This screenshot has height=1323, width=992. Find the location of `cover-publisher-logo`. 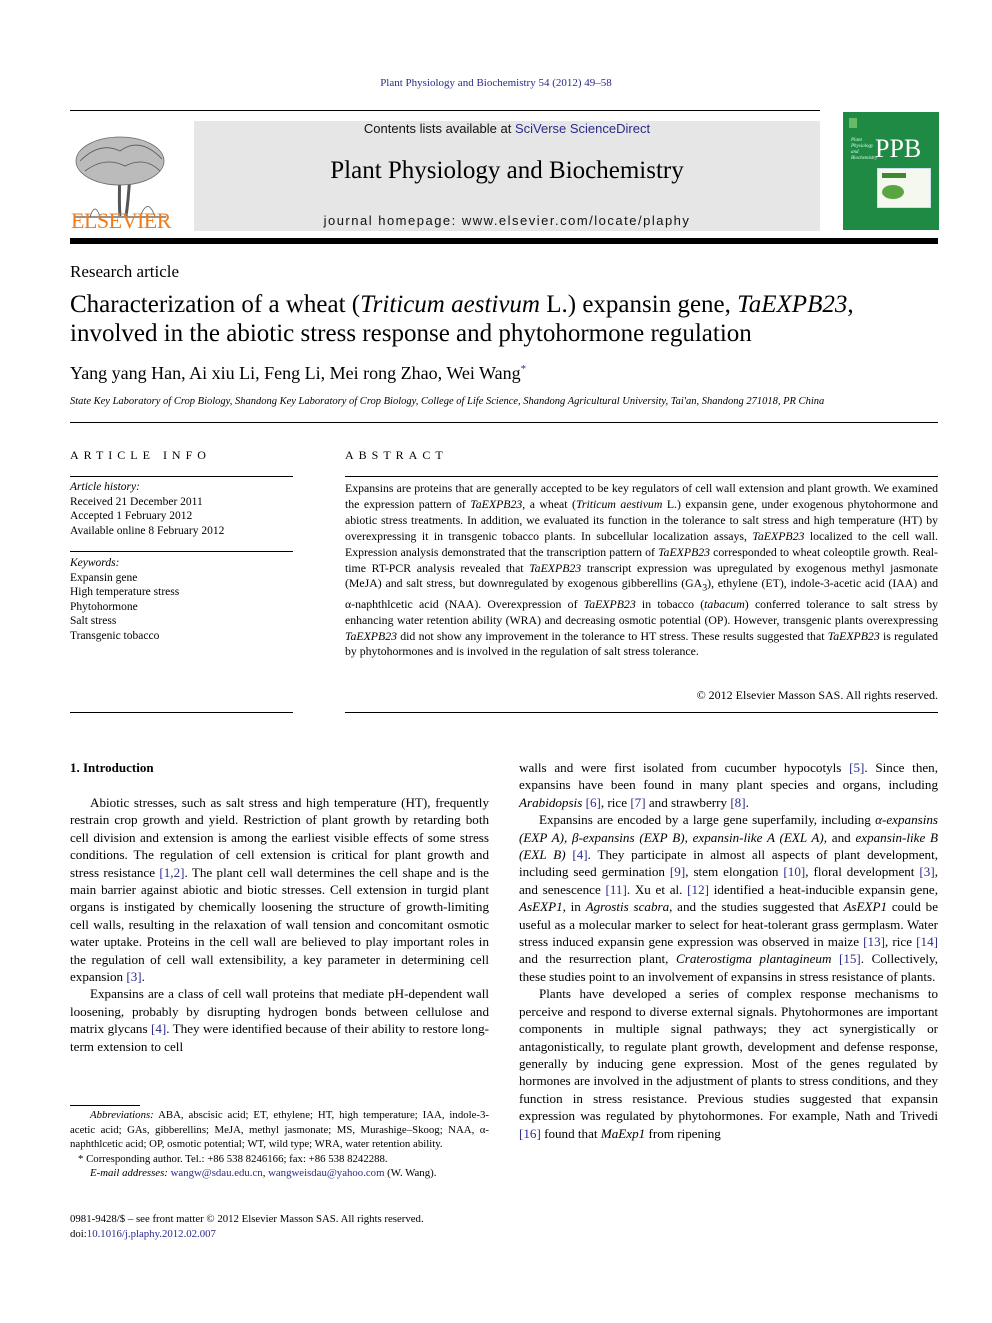

cover-publisher-logo is located at coordinates (853, 123).